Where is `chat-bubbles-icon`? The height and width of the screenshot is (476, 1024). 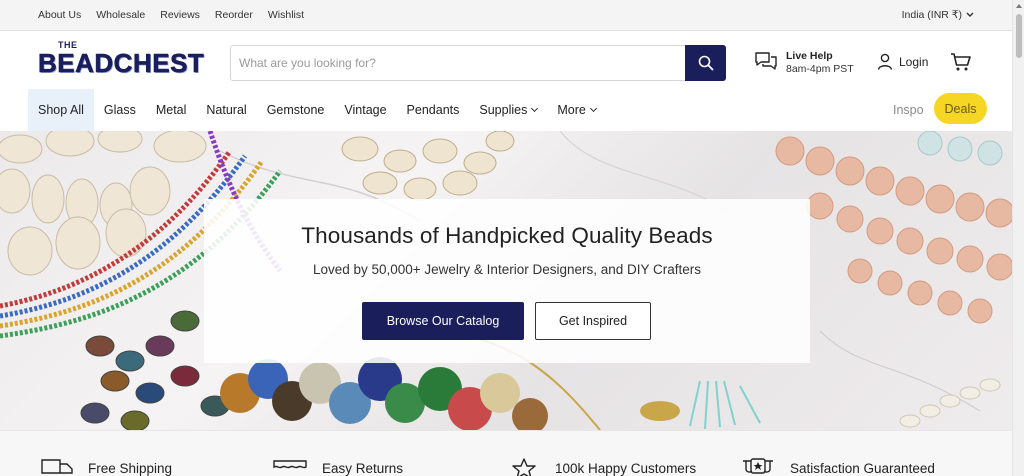 chat-bubbles-icon is located at coordinates (766, 61).